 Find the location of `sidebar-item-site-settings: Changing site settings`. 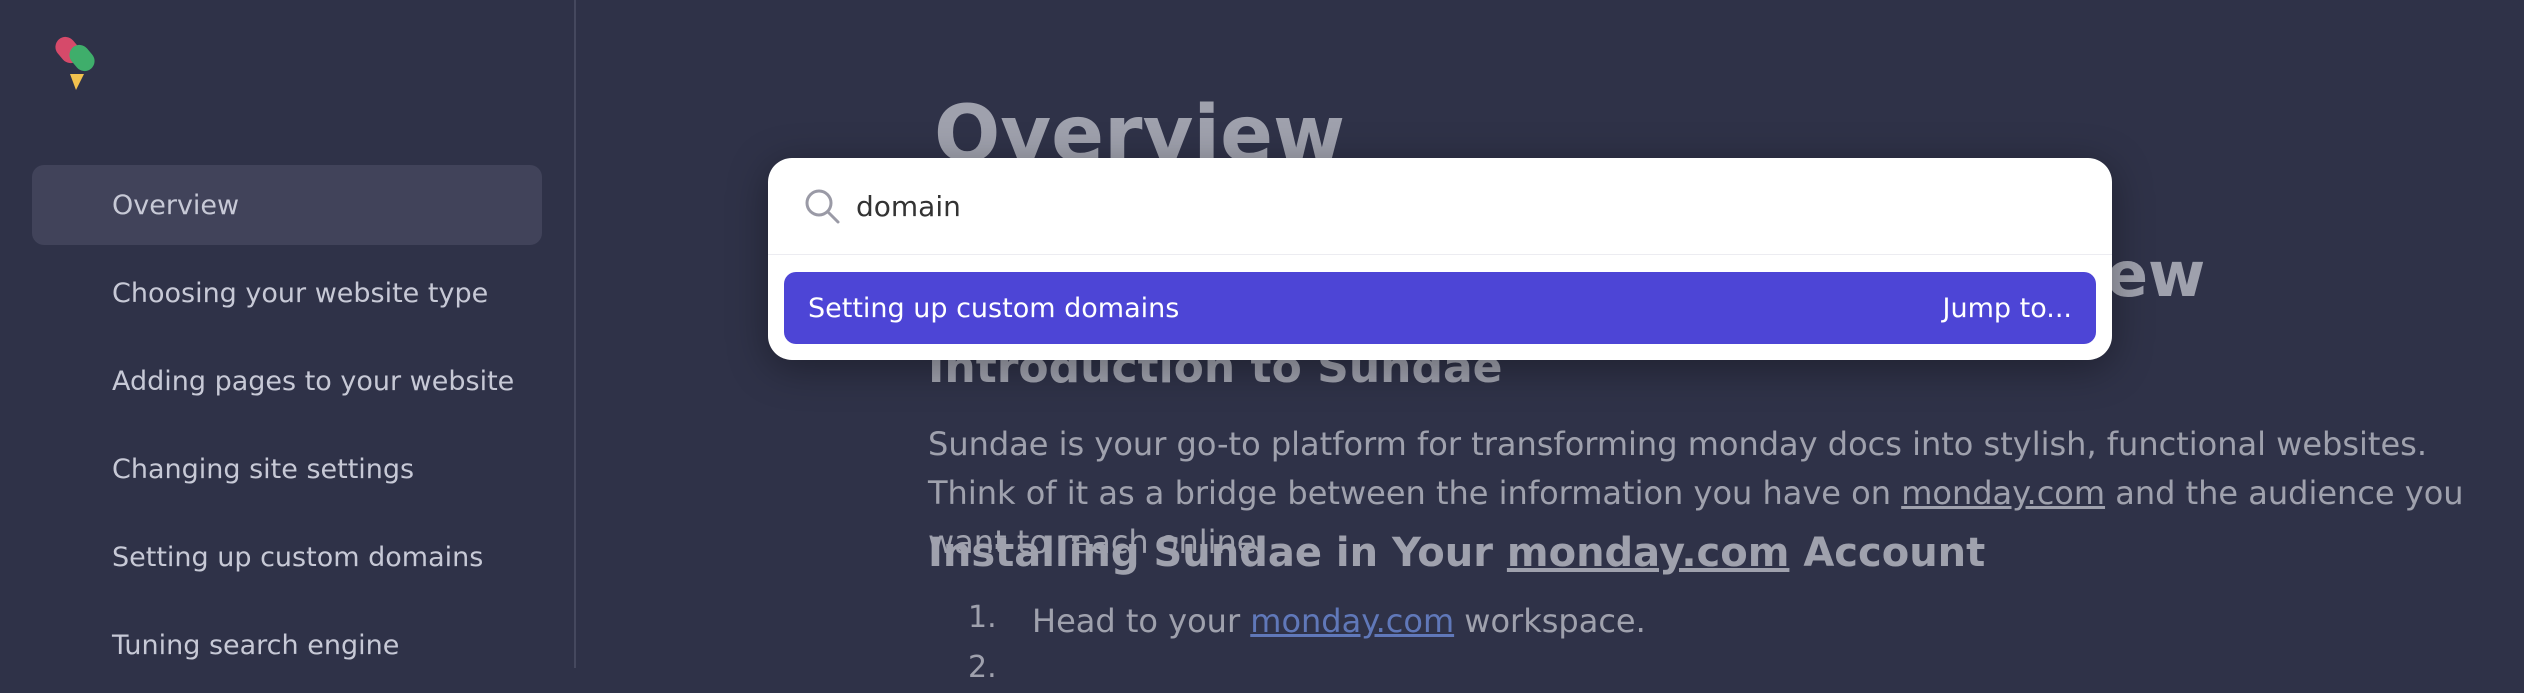

sidebar-item-site-settings: Changing site settings is located at coordinates (287, 469).